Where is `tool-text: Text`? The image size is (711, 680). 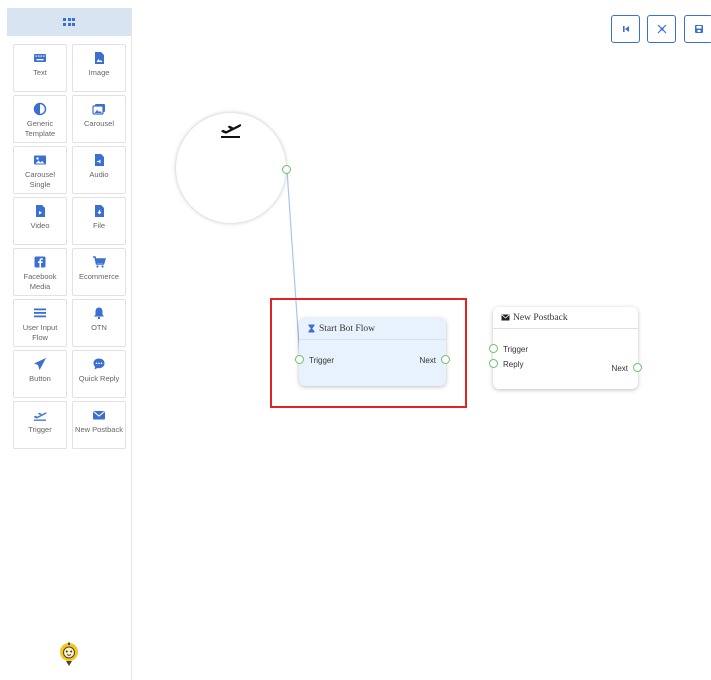 tool-text: Text is located at coordinates (40, 68).